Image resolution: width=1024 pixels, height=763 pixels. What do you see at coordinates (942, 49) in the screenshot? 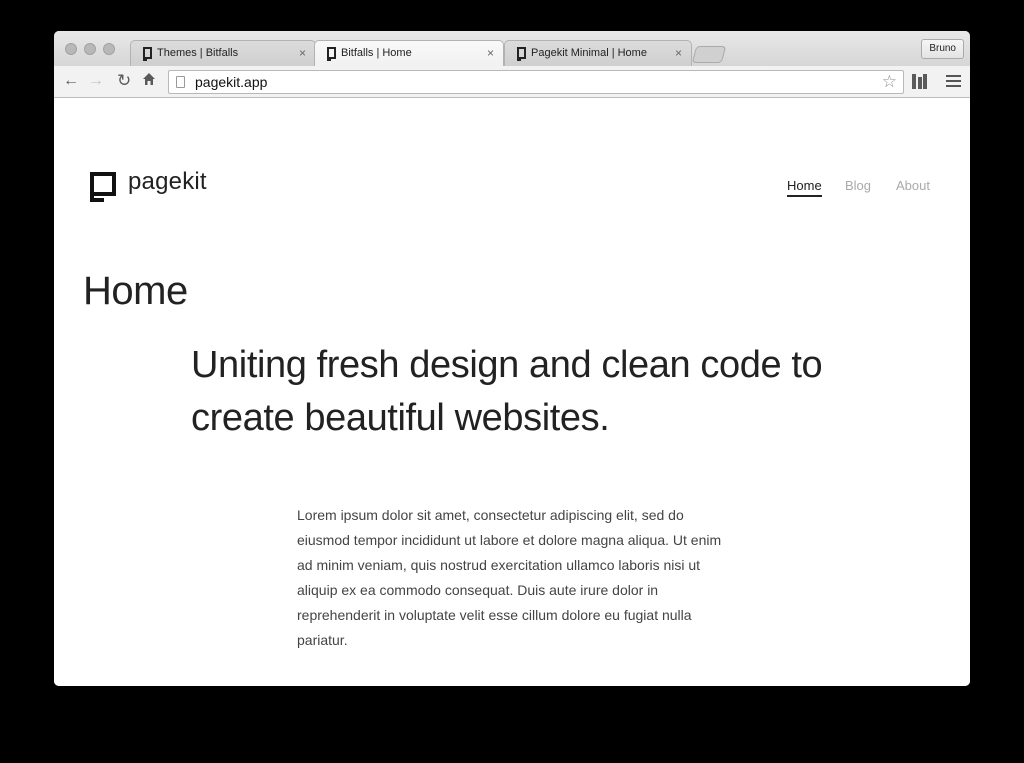
I see `profile-button: Bruno` at bounding box center [942, 49].